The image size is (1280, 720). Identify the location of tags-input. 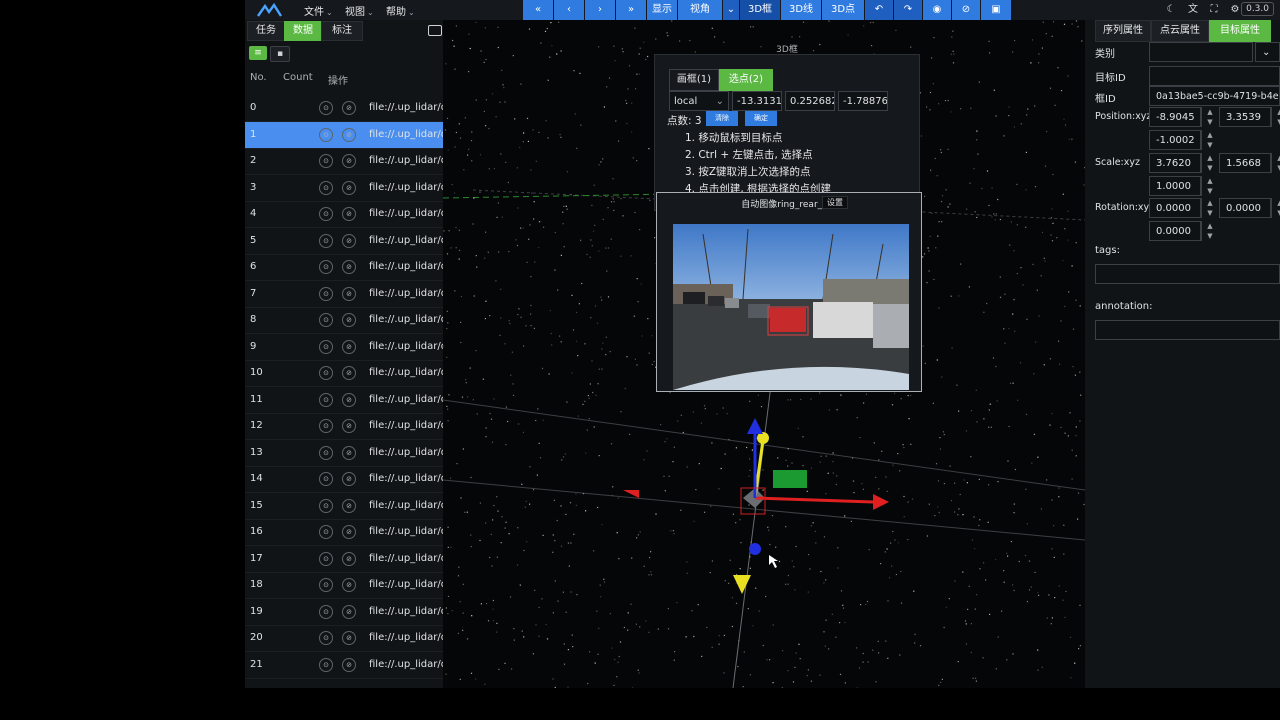
(1187, 274).